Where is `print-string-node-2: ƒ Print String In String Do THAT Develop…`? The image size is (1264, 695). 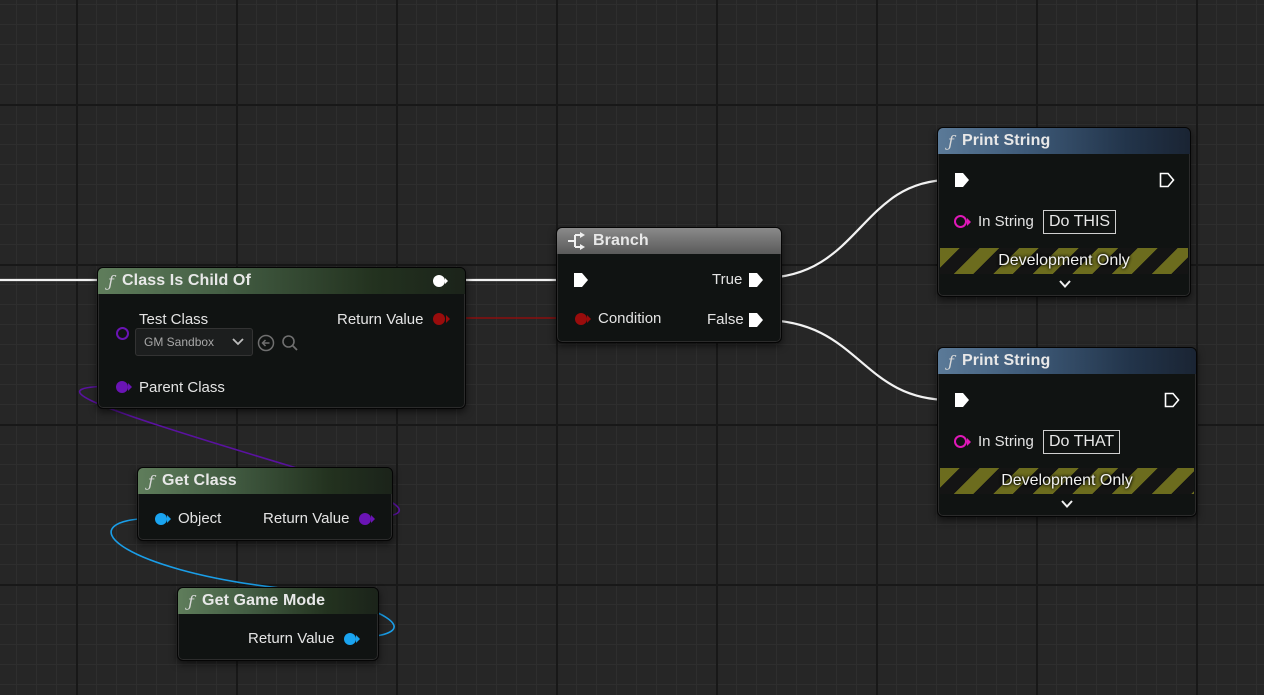 print-string-node-2: ƒ Print String In String Do THAT Develop… is located at coordinates (1067, 432).